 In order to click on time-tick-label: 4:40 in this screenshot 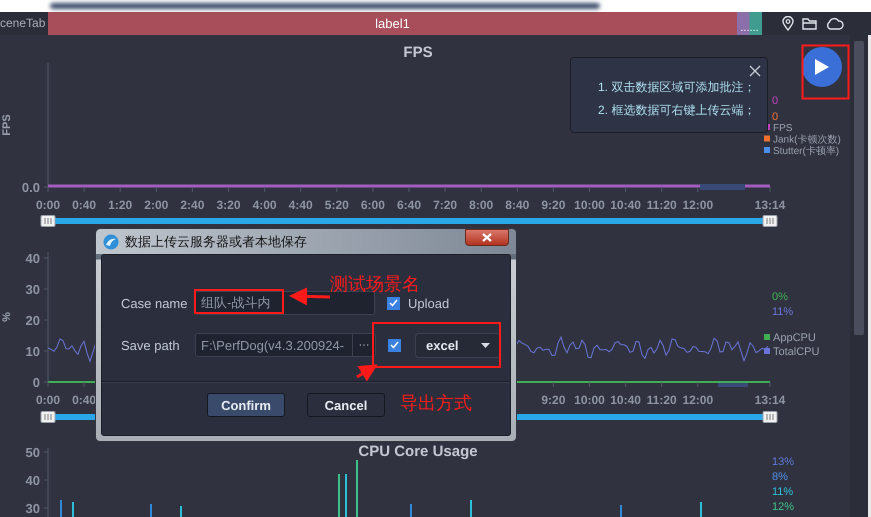, I will do `click(300, 205)`.